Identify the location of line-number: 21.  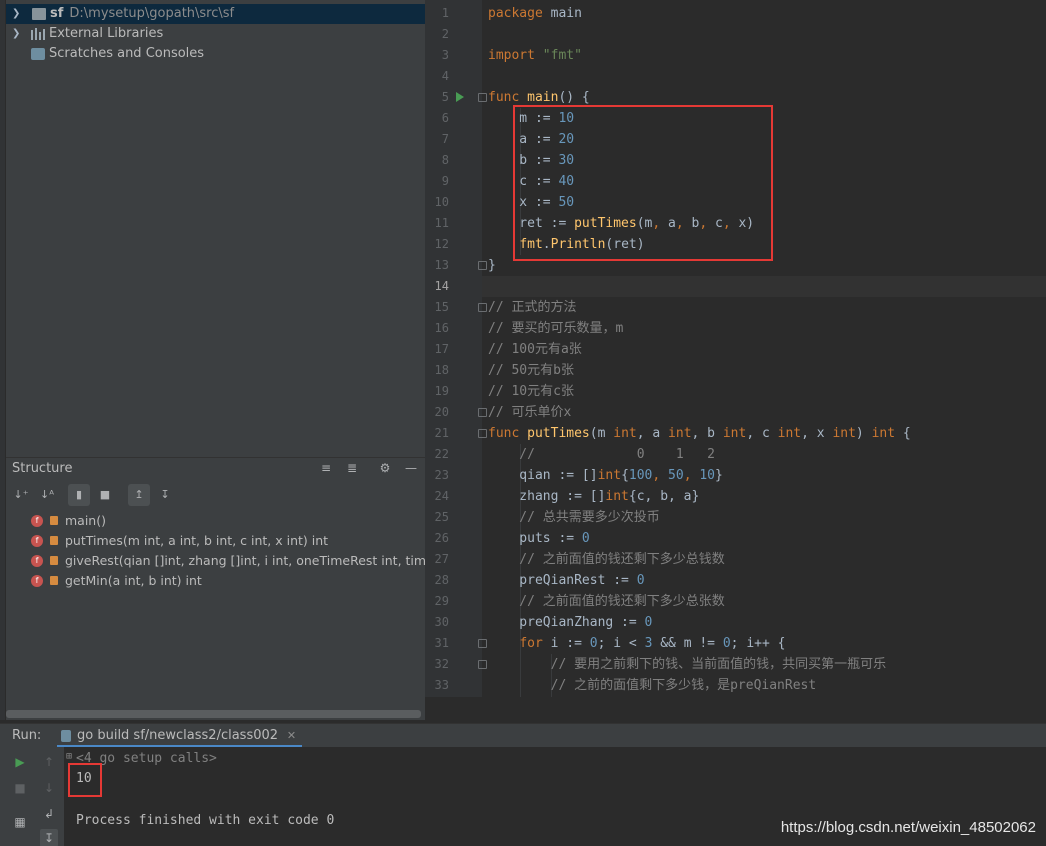
(441, 433).